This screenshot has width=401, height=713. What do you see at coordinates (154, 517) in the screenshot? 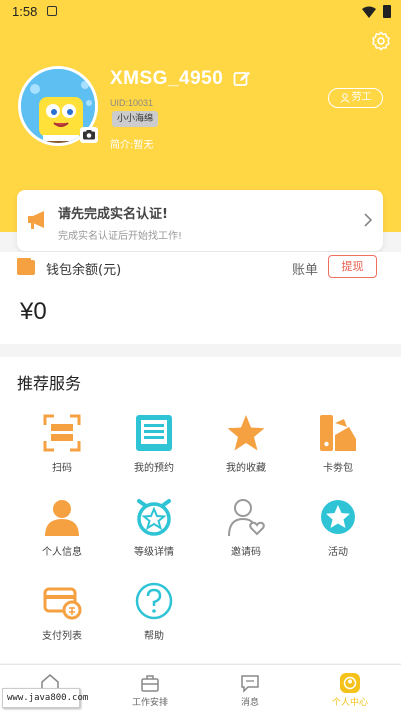
I see `level-icon` at bounding box center [154, 517].